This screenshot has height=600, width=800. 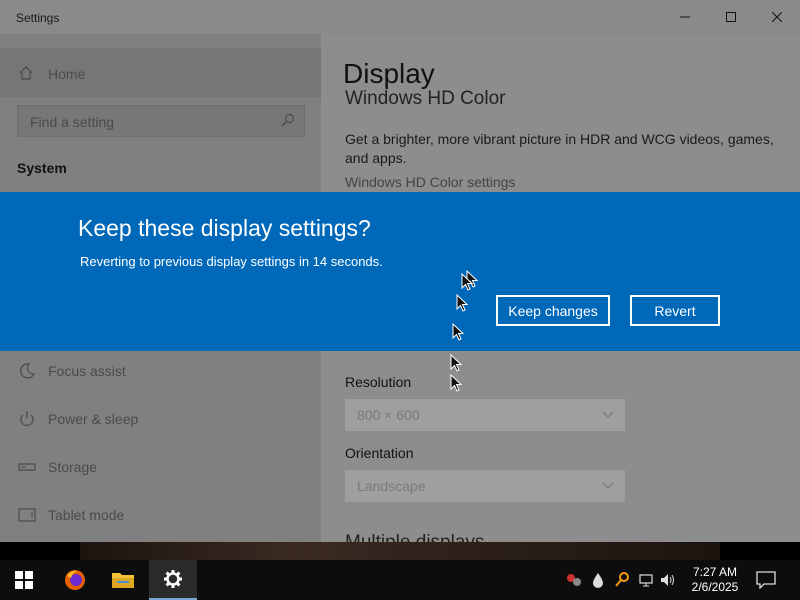 I want to click on section-title: System, so click(x=42, y=168).